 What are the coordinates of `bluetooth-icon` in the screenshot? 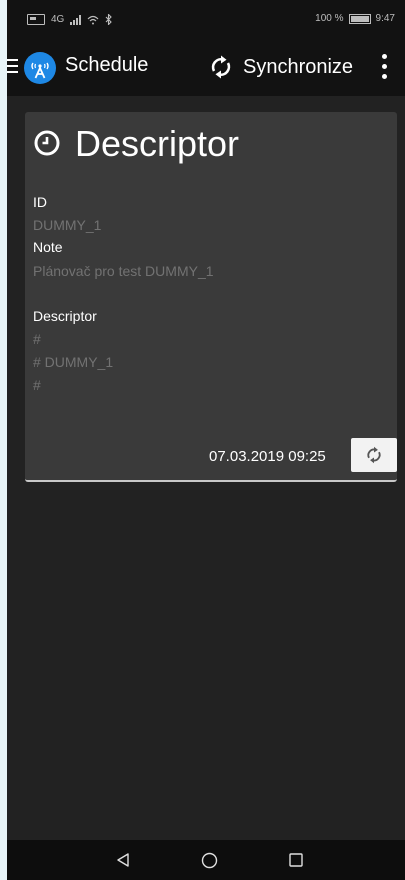 It's located at (109, 19).